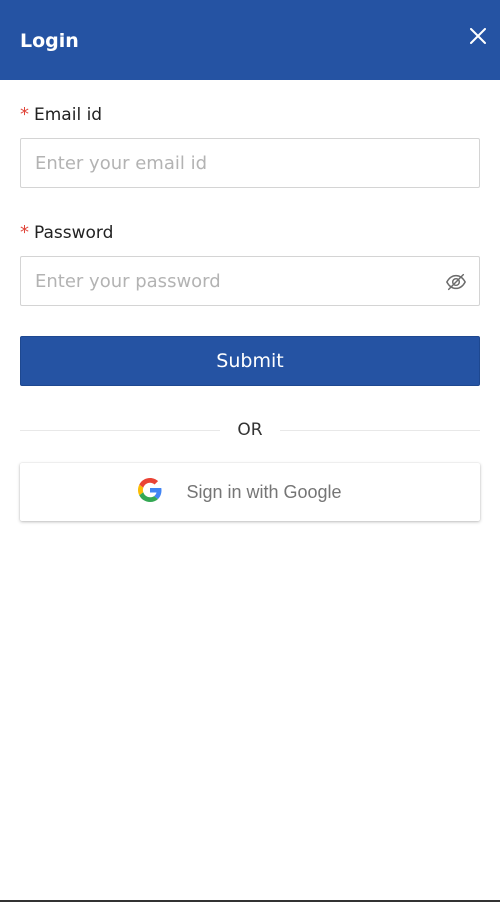  I want to click on close-button, so click(478, 36).